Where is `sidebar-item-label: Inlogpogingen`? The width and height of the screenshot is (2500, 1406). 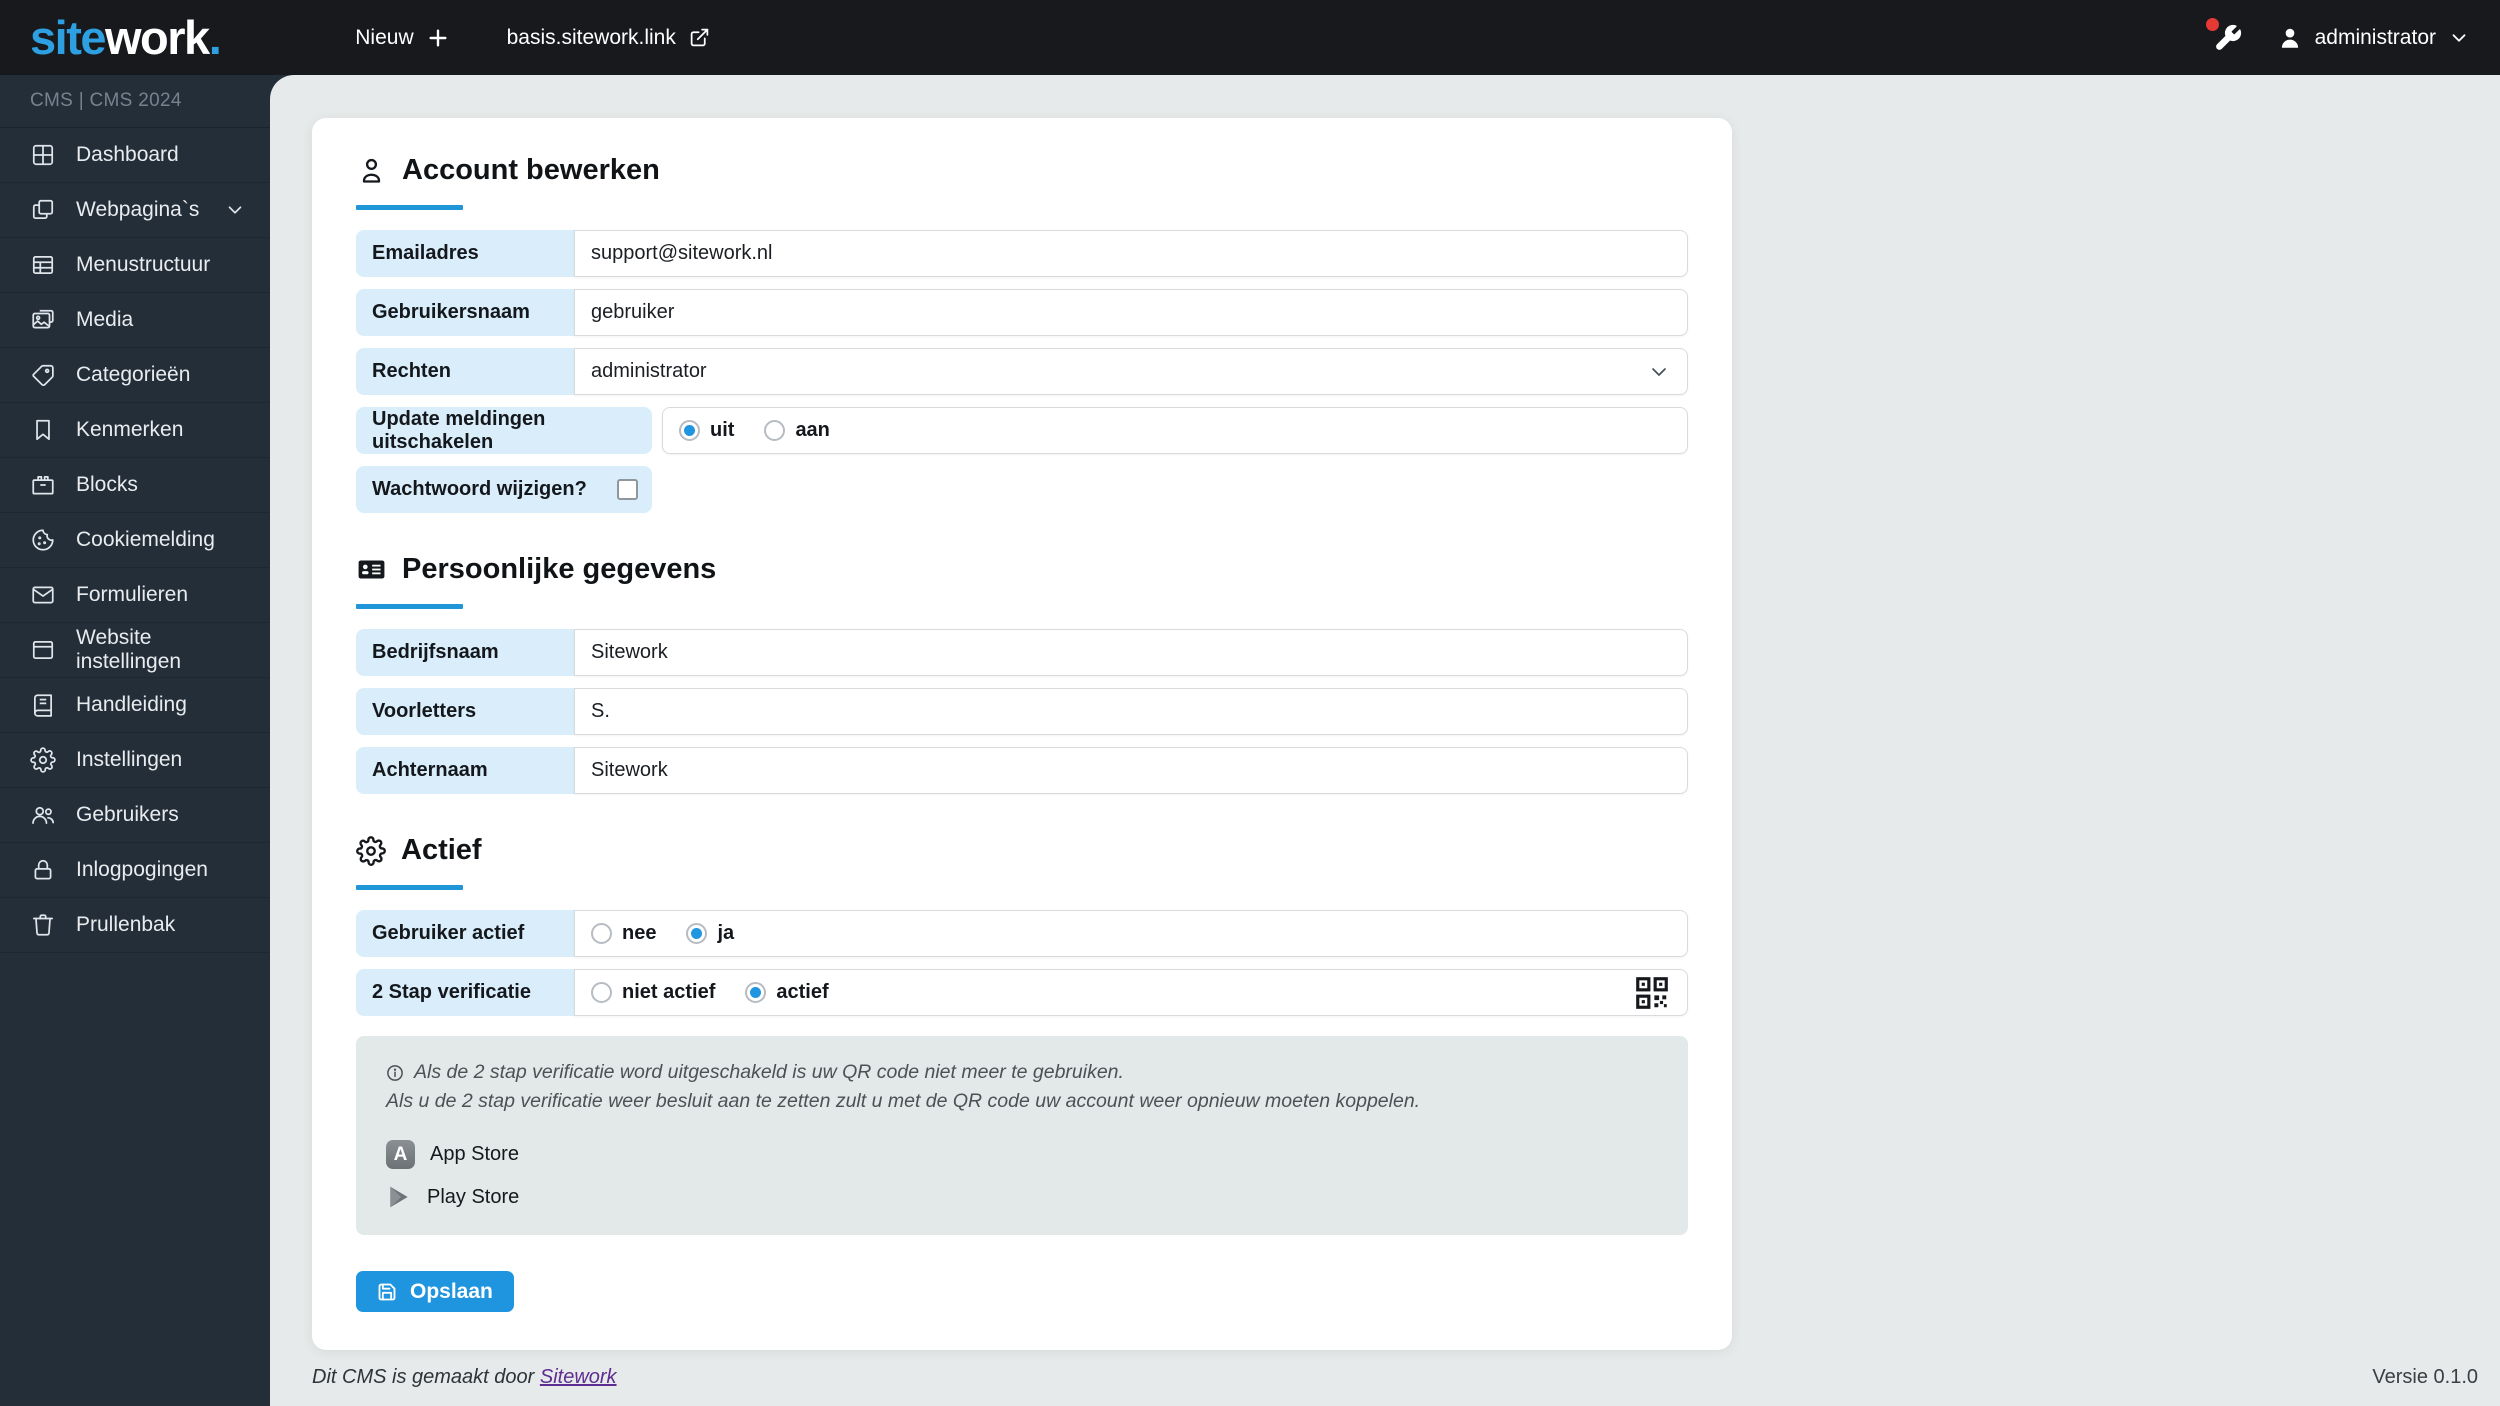
sidebar-item-label: Inlogpogingen is located at coordinates (142, 869).